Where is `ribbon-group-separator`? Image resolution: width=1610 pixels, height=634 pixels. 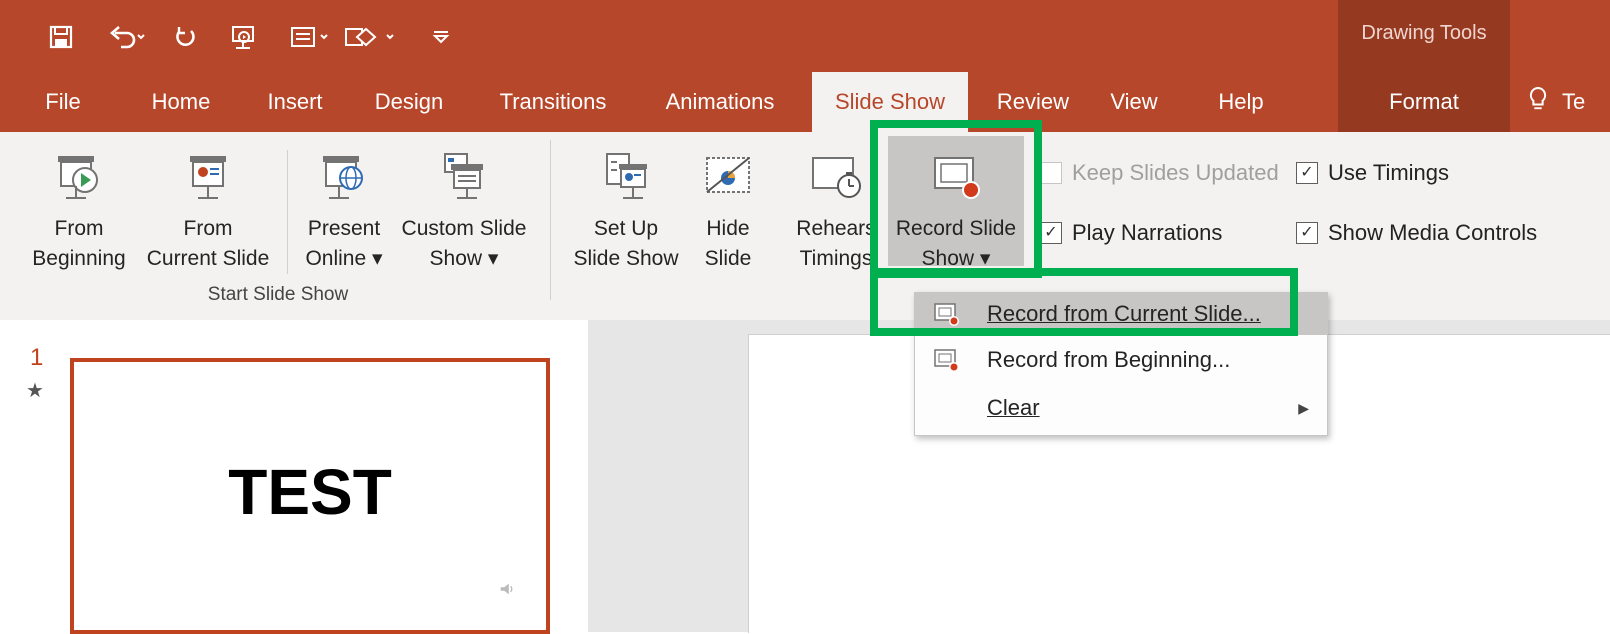
ribbon-group-separator is located at coordinates (550, 220).